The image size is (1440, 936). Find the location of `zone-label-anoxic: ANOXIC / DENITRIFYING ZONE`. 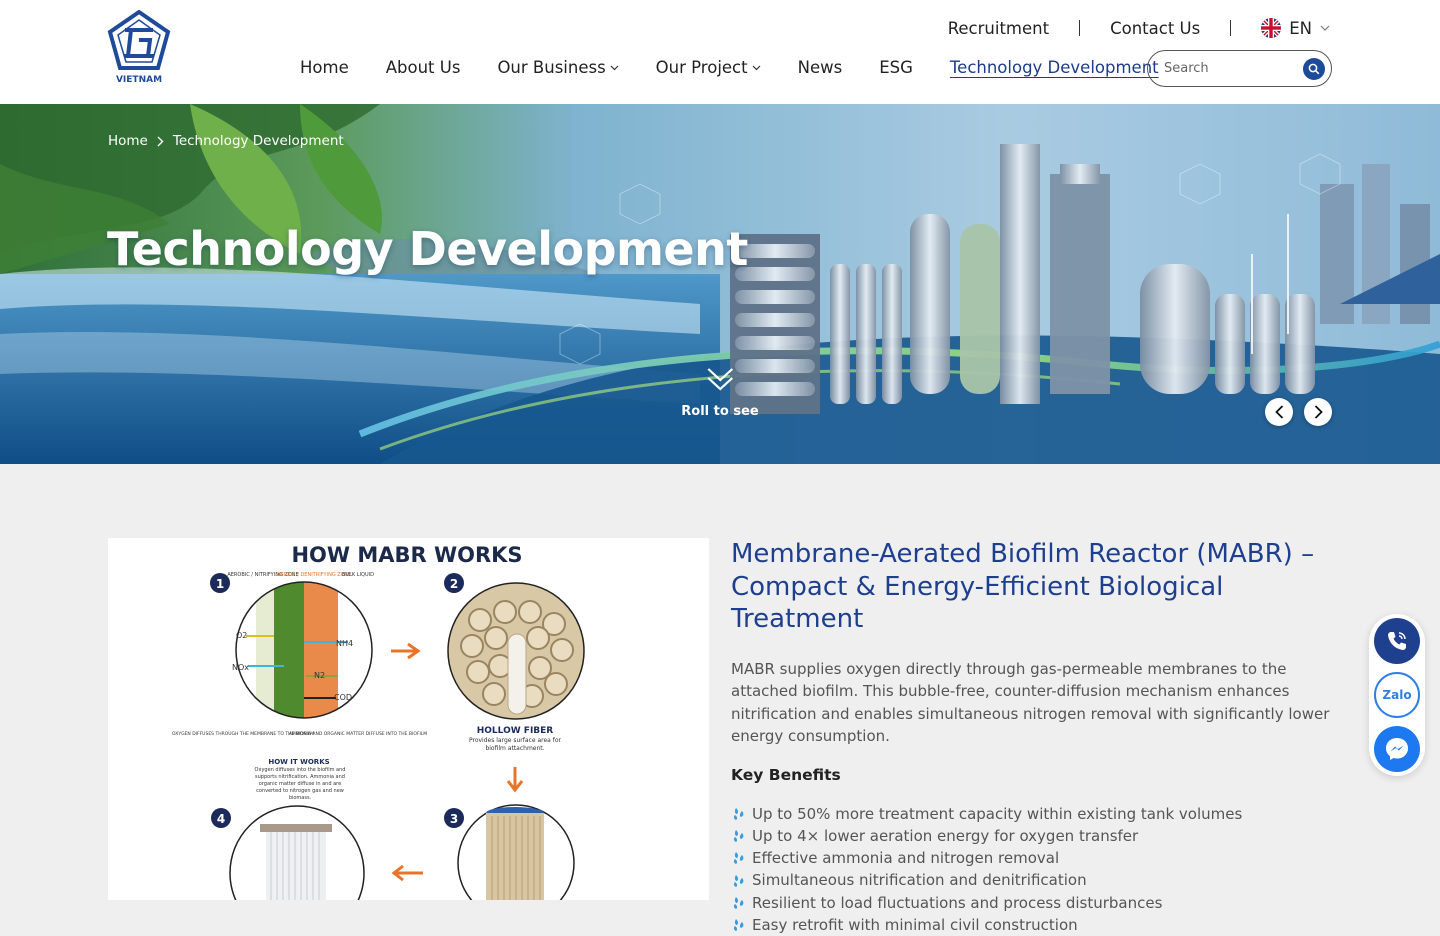

zone-label-anoxic: ANOXIC / DENITRIFYING ZONE is located at coordinates (313, 575).